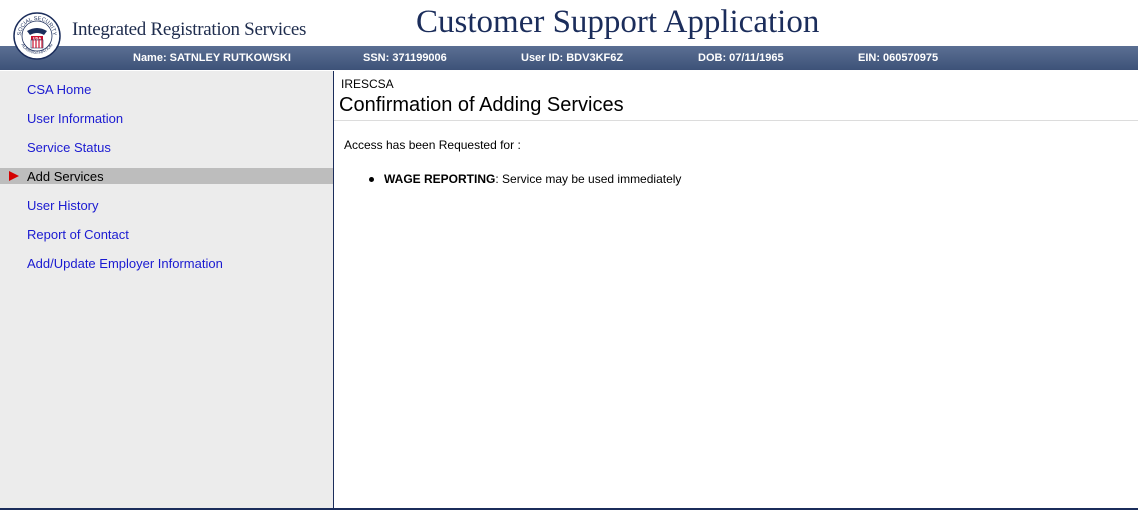 This screenshot has height=510, width=1138. Describe the element at coordinates (432, 145) in the screenshot. I see `access-requested-text: Access has been Requested for :` at that location.